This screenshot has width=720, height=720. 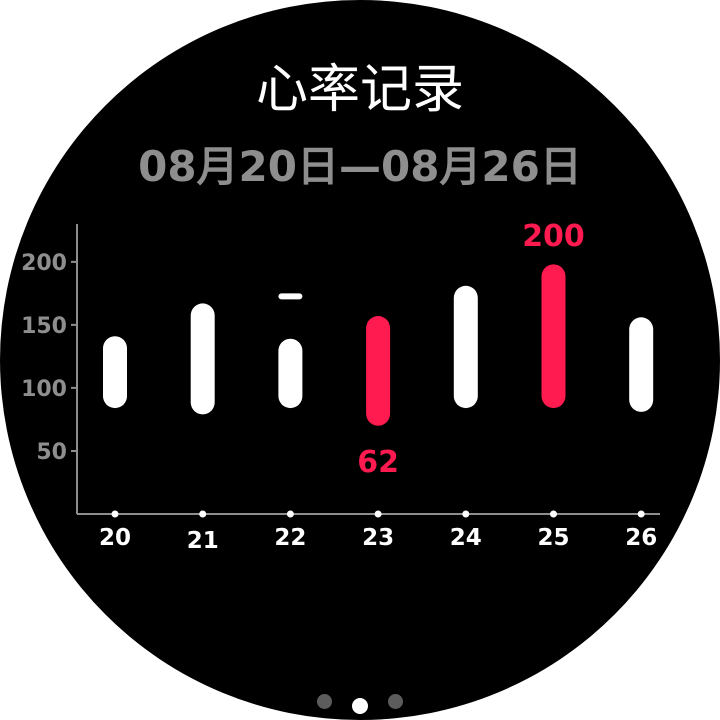 What do you see at coordinates (44, 263) in the screenshot?
I see `y-tick-label: 200` at bounding box center [44, 263].